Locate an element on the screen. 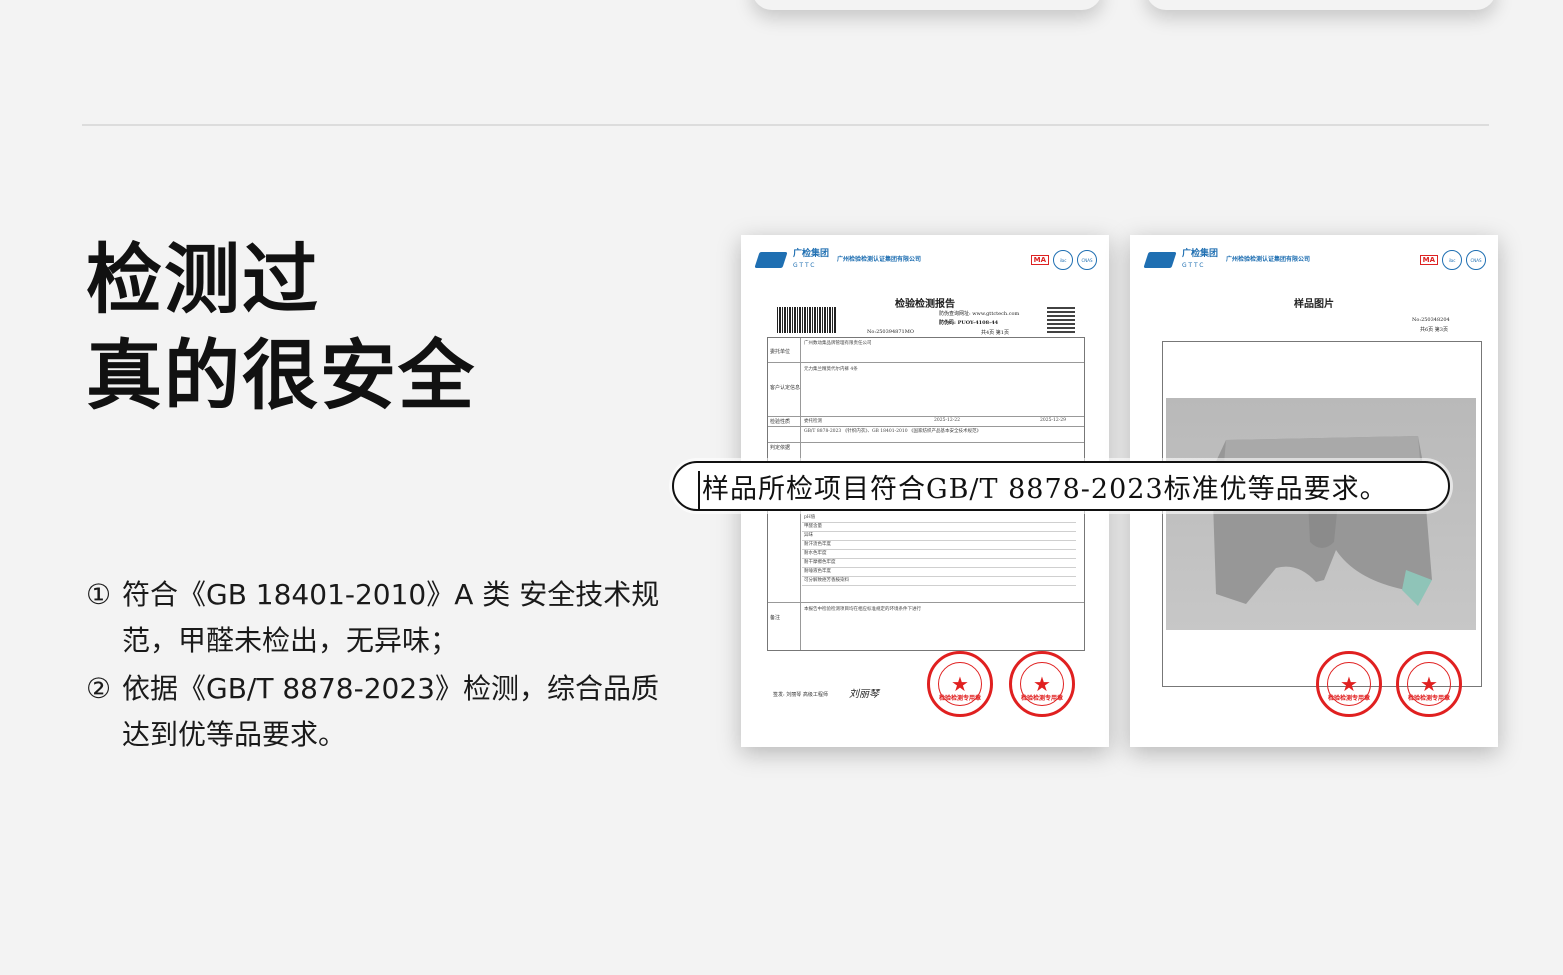 The image size is (1563, 975). feature-point: ① 符合《GB 18401-2010》A 类 安全技术规范，甲醛未检出，无异味； is located at coordinates (386, 618).